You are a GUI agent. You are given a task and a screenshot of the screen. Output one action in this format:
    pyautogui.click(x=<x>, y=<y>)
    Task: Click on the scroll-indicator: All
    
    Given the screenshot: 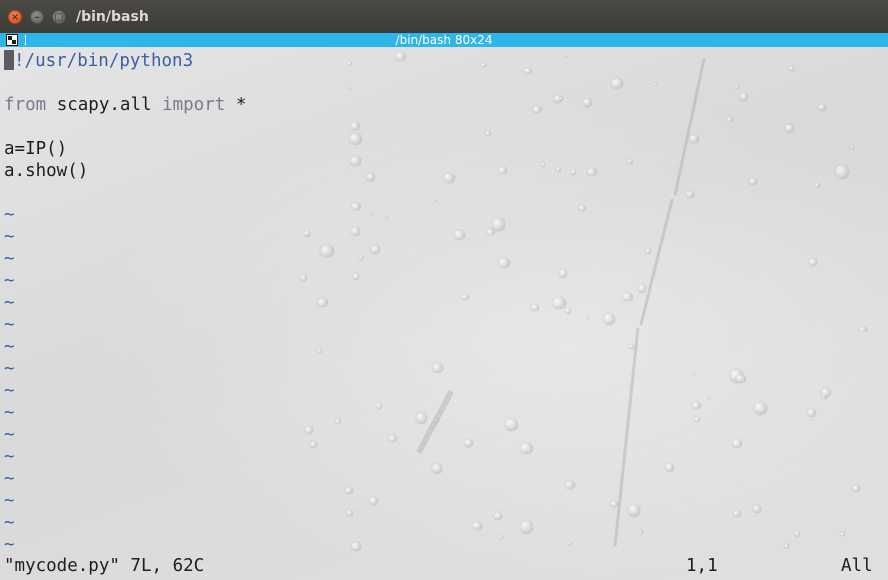 What is the action you would take?
    pyautogui.click(x=857, y=566)
    